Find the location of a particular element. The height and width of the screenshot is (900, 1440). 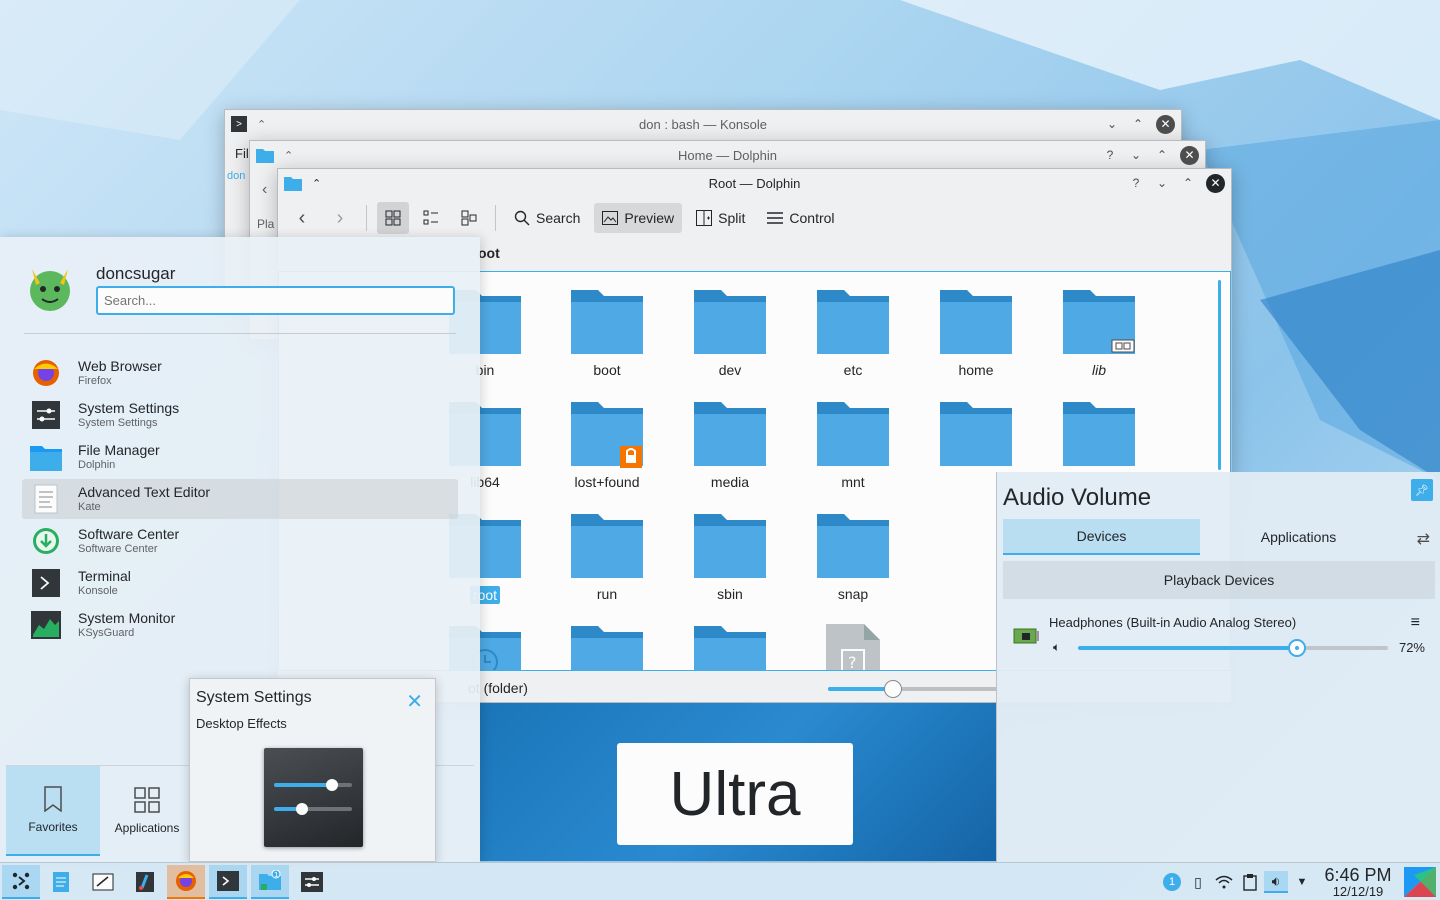

folder-item: media is located at coordinates (730, 445).